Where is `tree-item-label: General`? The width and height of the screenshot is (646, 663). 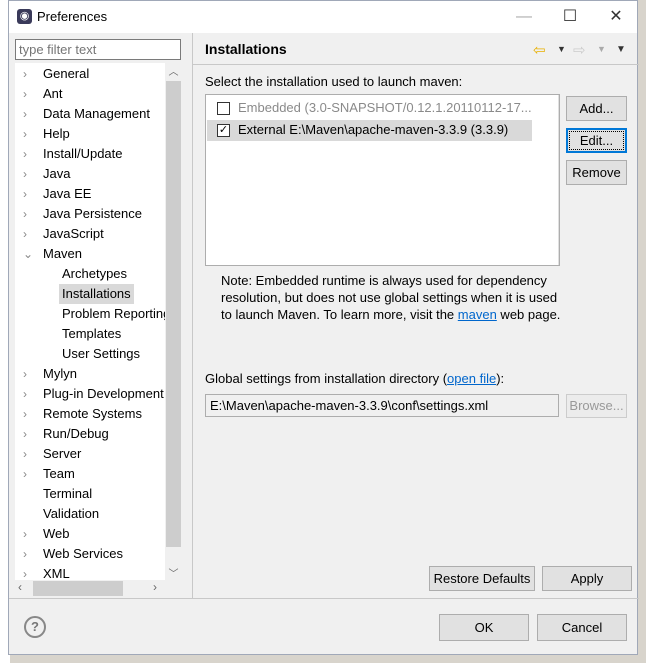
tree-item-label: General is located at coordinates (66, 73).